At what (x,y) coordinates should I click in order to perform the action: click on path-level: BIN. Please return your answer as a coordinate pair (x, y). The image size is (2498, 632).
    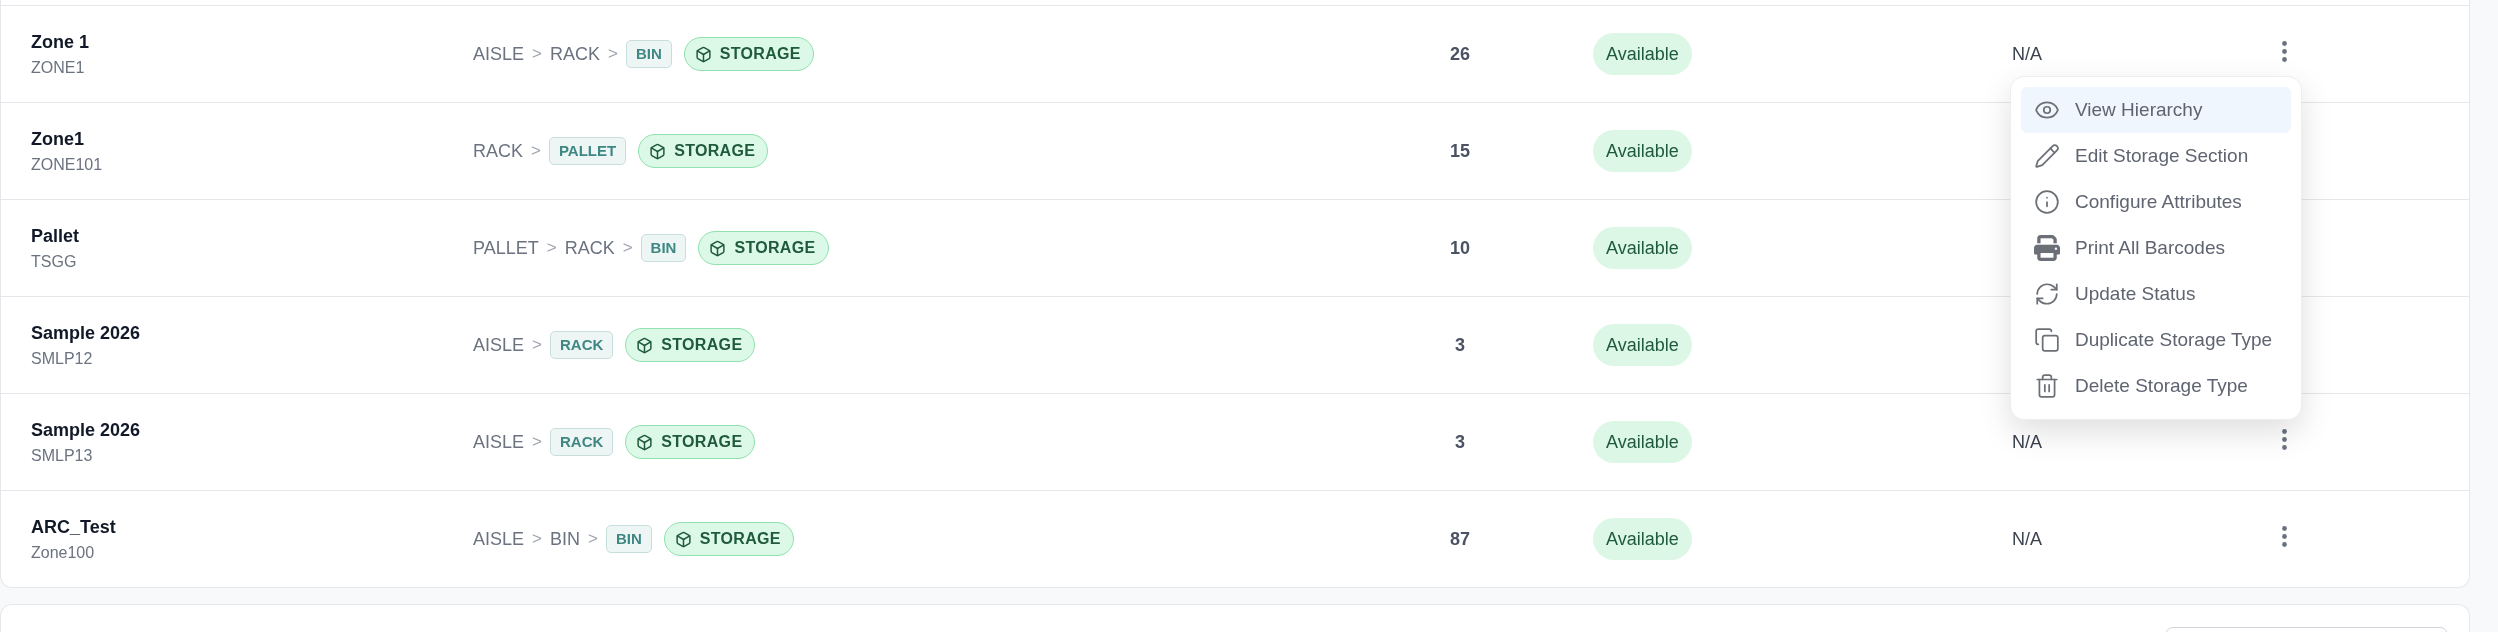
    Looking at the image, I should click on (564, 539).